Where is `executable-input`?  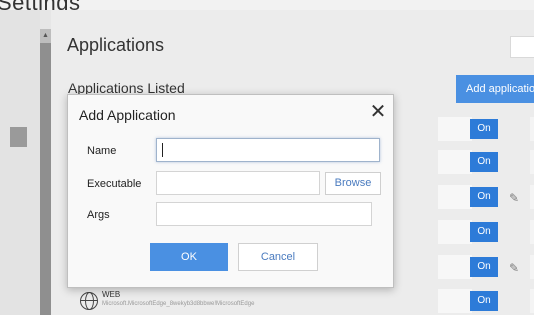 executable-input is located at coordinates (238, 183).